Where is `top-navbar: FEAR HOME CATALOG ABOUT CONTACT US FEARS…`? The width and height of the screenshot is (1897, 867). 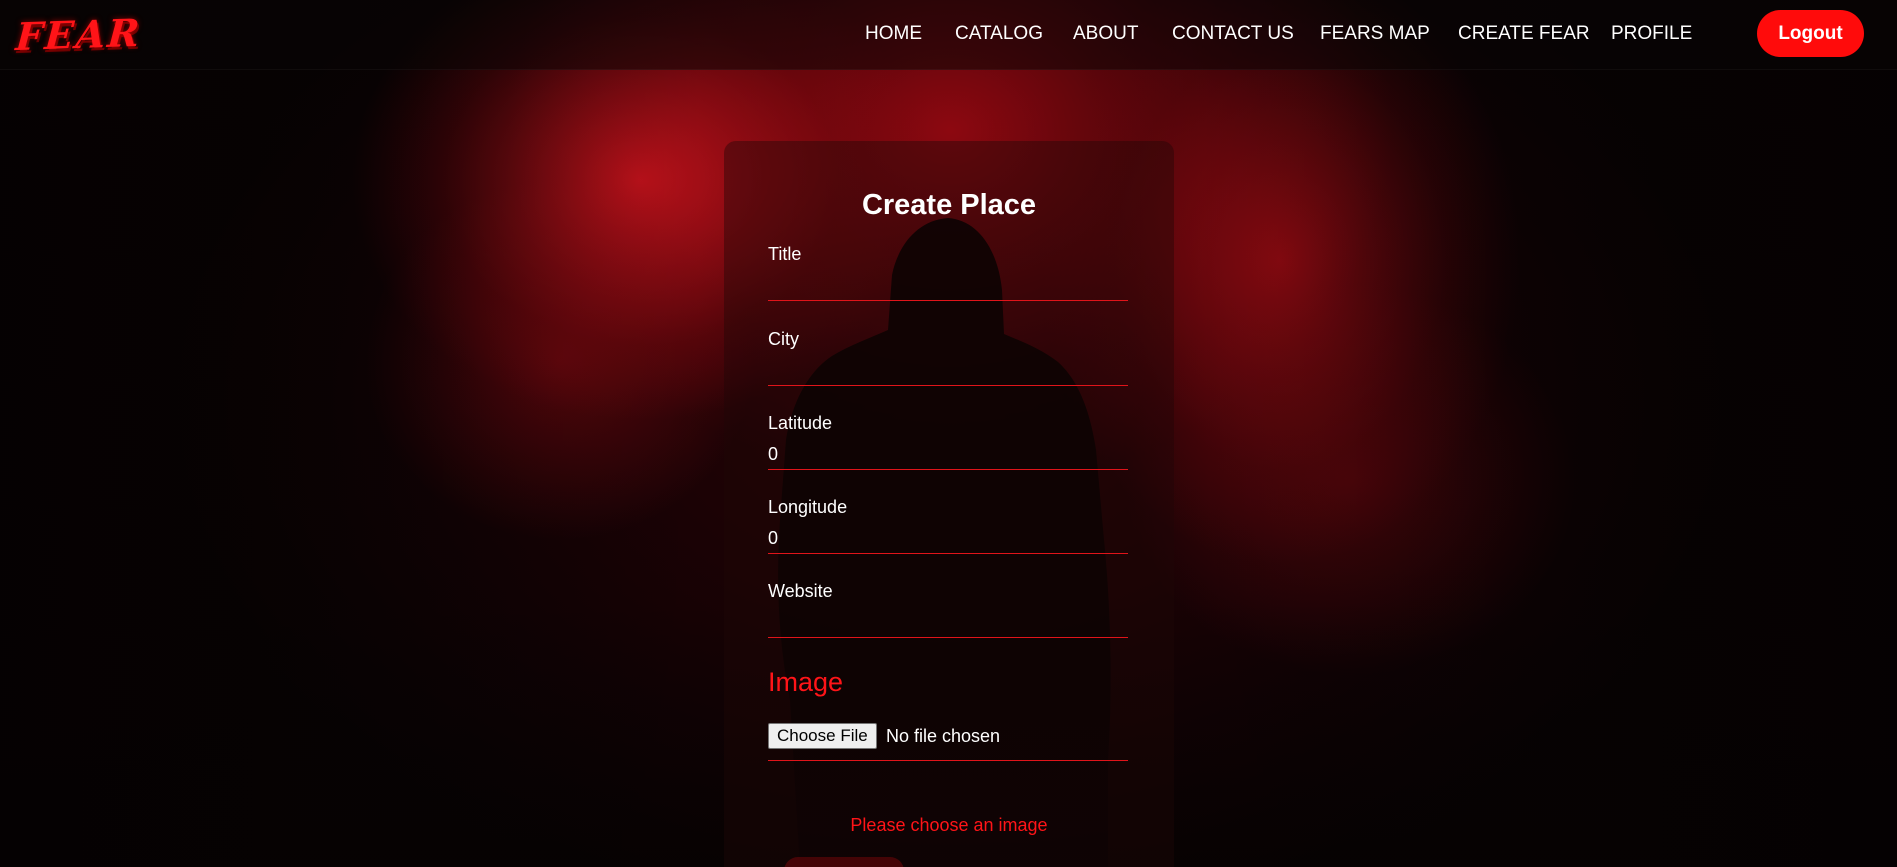 top-navbar: FEAR HOME CATALOG ABOUT CONTACT US FEARS… is located at coordinates (948, 35).